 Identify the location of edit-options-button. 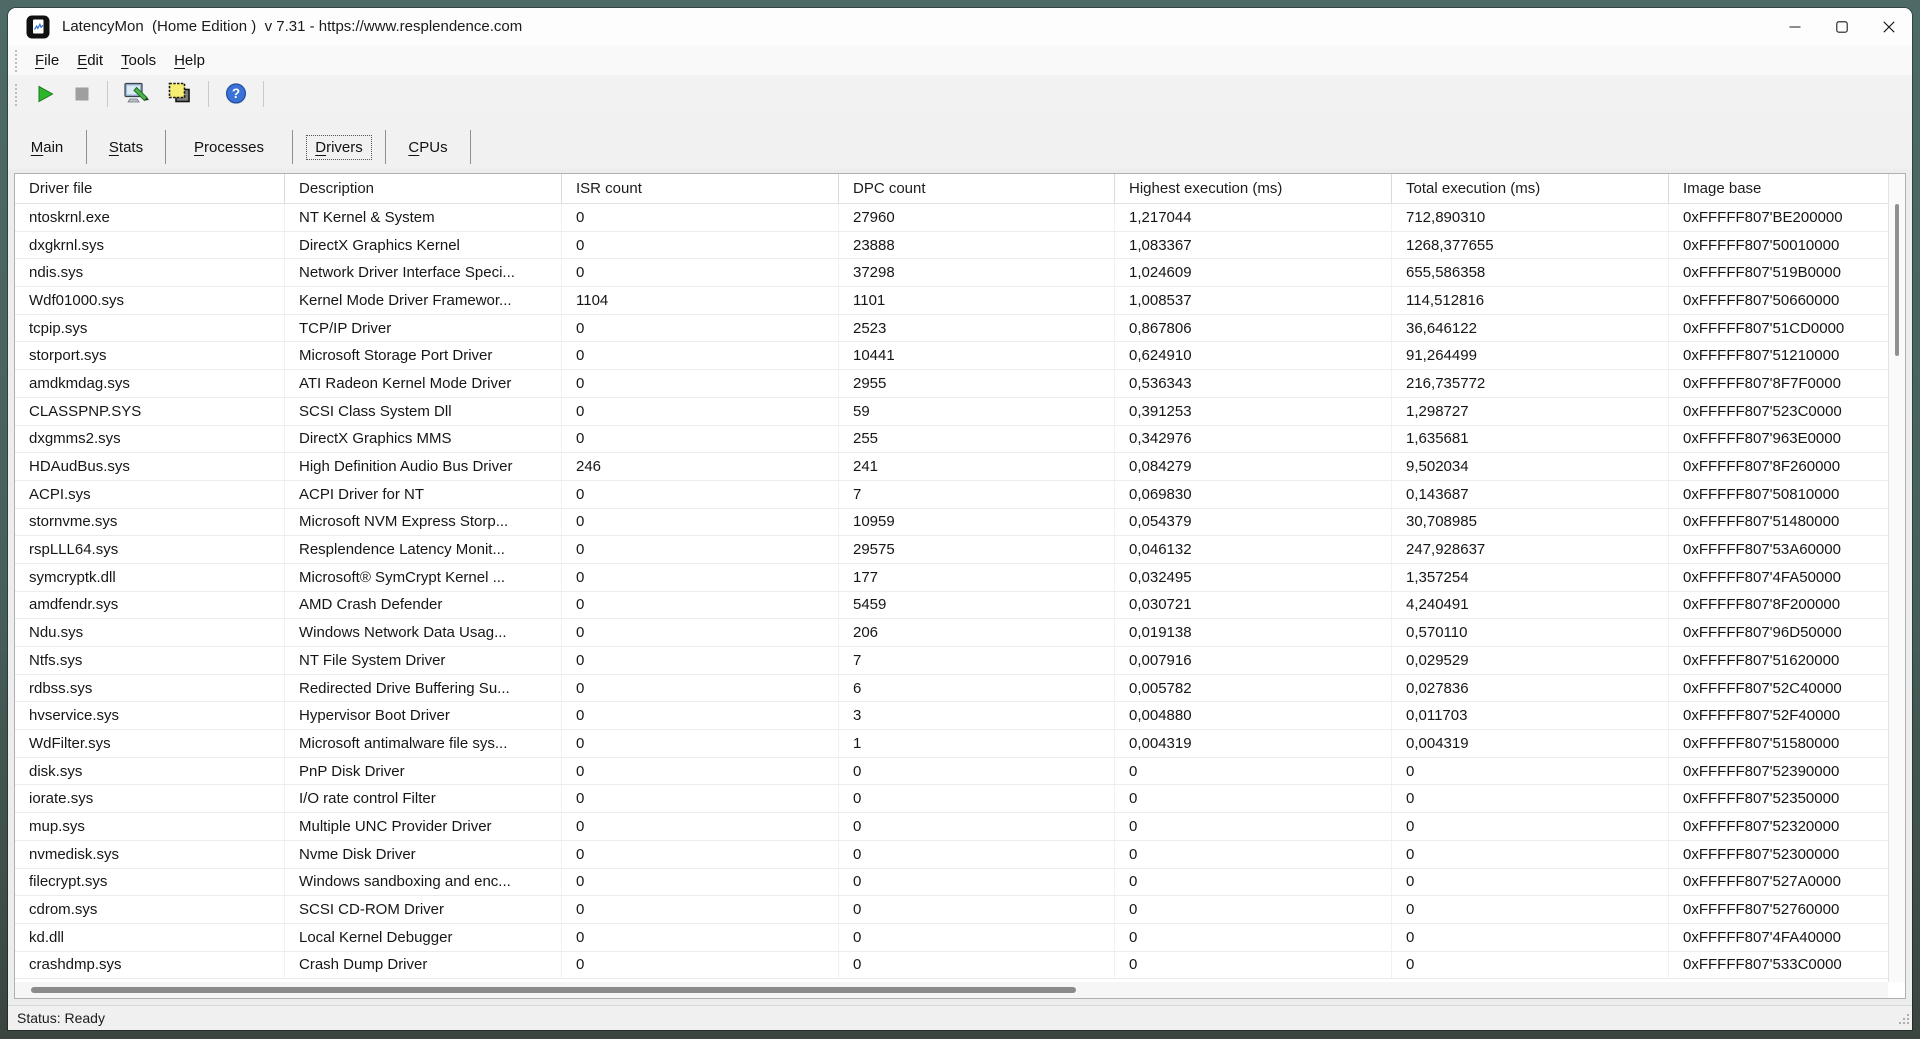
(137, 94).